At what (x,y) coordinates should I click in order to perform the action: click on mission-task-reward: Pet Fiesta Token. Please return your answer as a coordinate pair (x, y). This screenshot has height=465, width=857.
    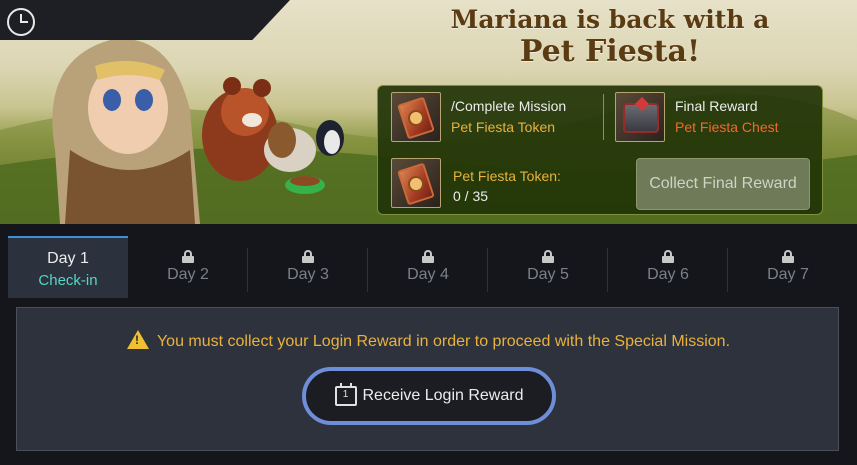
    Looking at the image, I should click on (503, 127).